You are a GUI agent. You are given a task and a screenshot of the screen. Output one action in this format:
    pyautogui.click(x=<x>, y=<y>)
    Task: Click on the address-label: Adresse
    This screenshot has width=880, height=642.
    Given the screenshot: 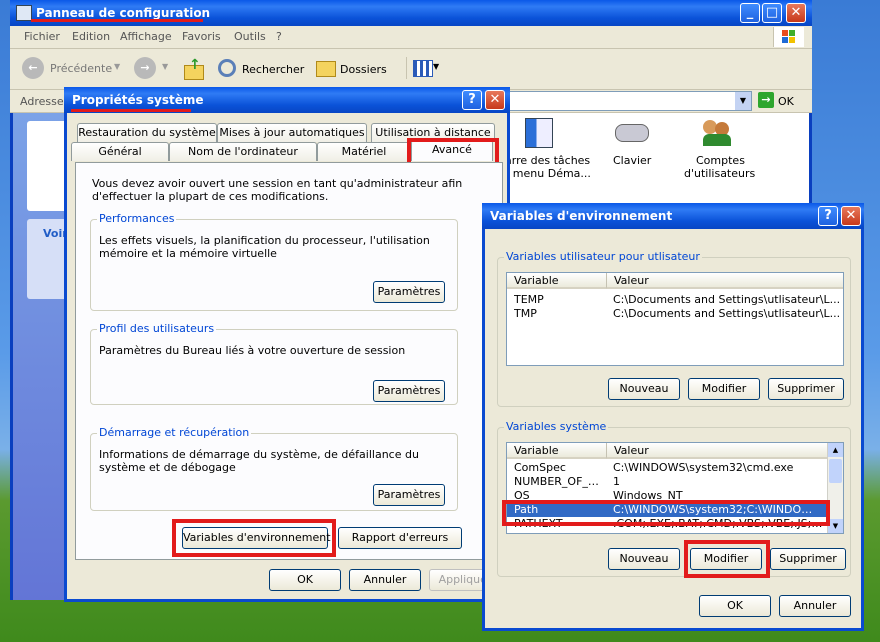 What is the action you would take?
    pyautogui.click(x=42, y=101)
    